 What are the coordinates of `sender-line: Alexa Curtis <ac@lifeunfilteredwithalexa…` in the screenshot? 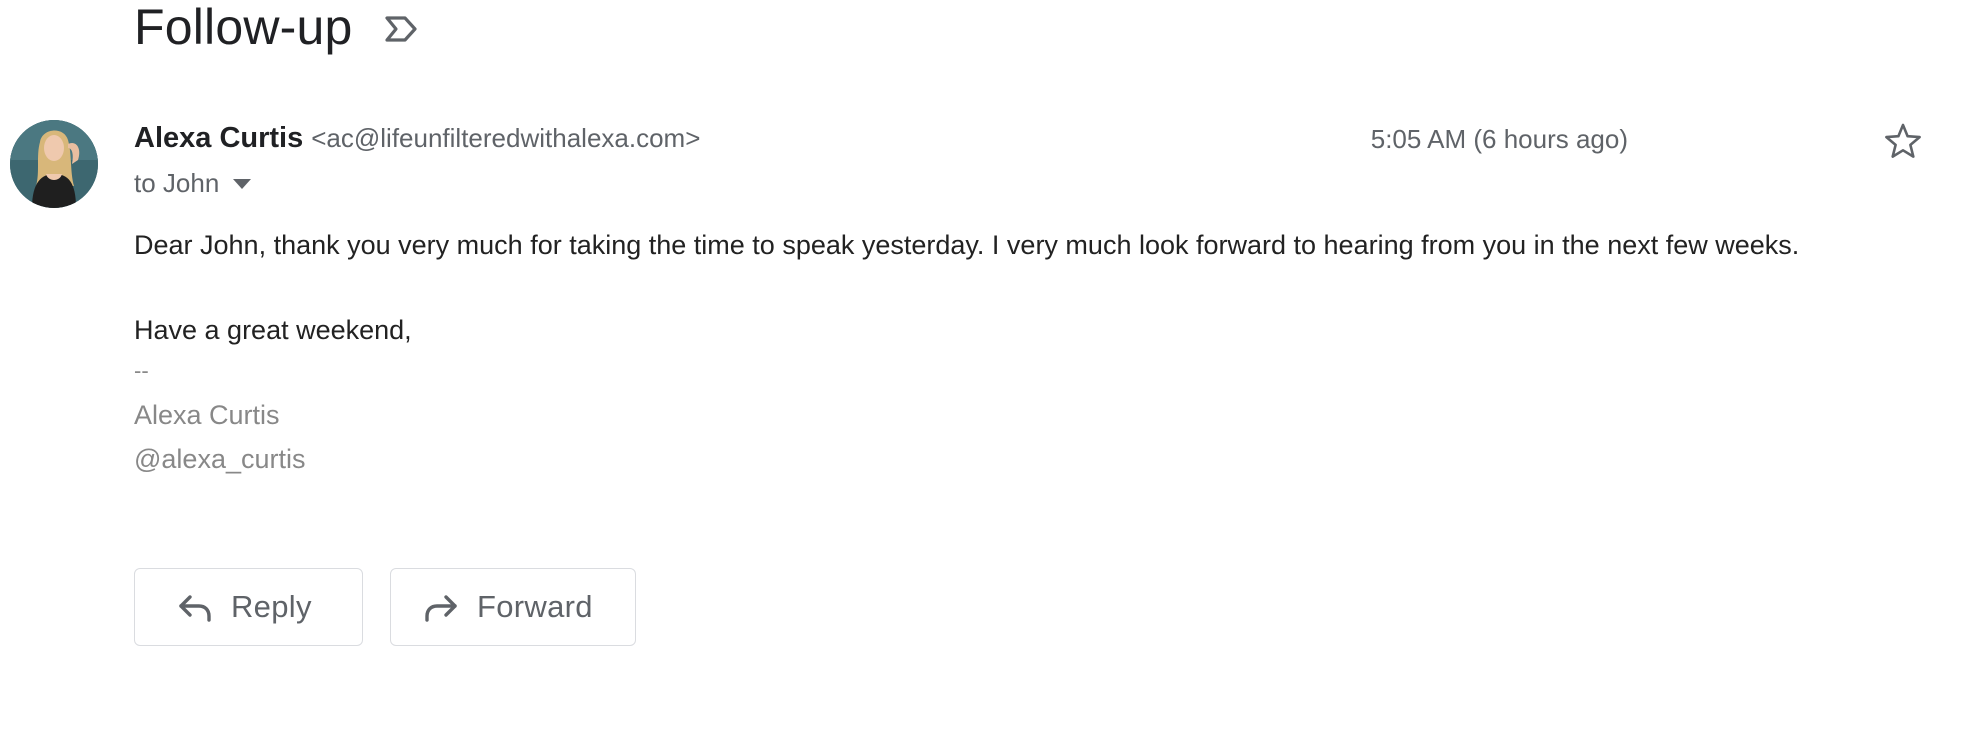 It's located at (417, 138).